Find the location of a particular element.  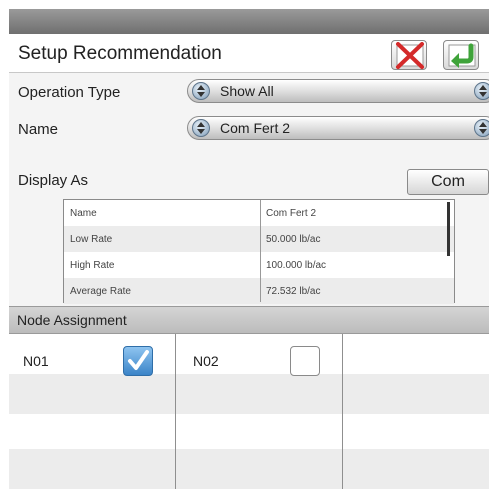

display-as-button: Com is located at coordinates (448, 182).